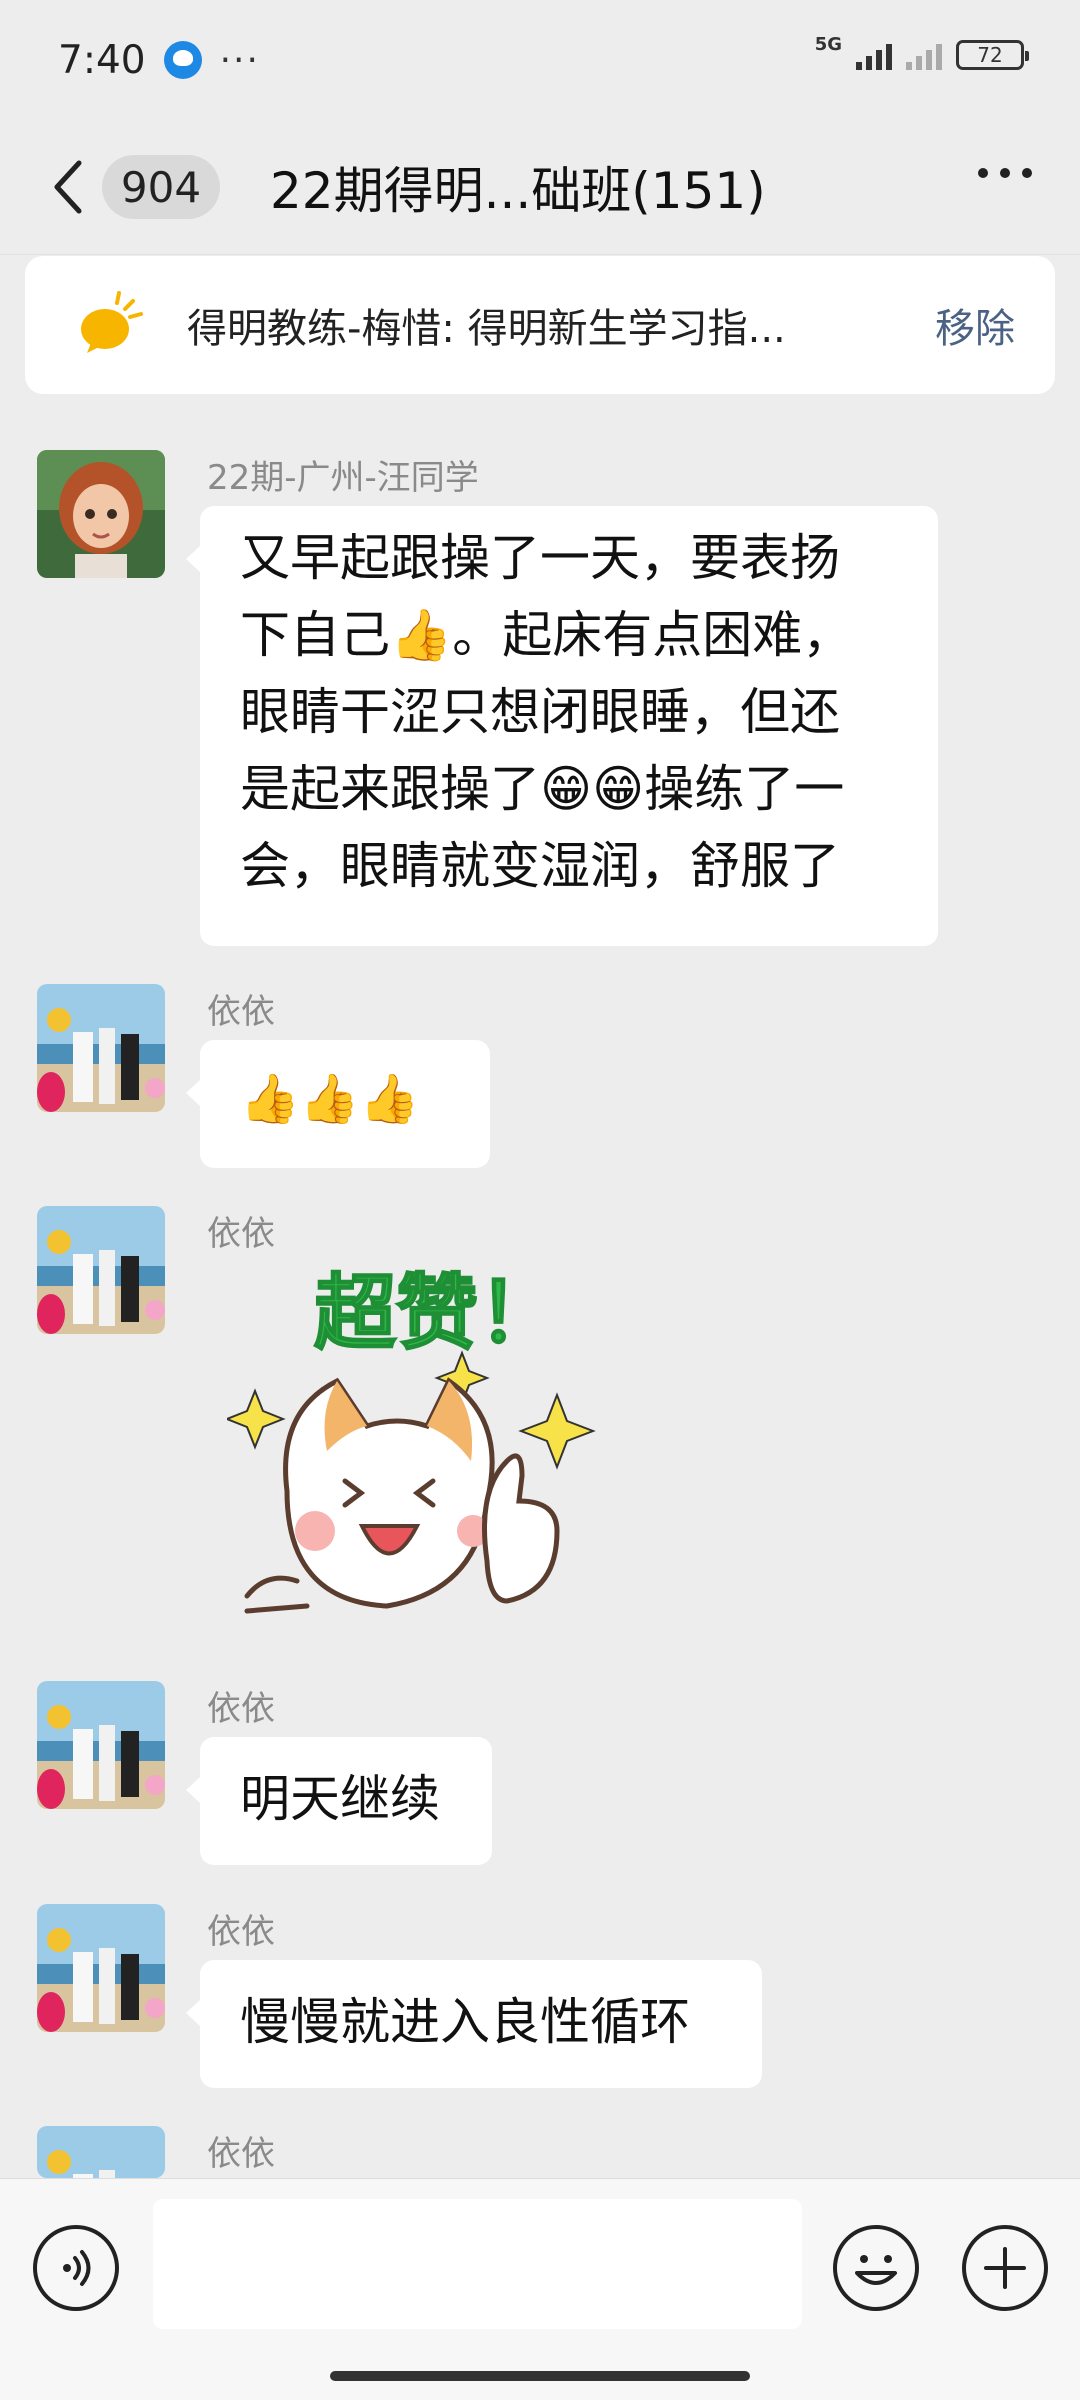 The image size is (1080, 2400). I want to click on more-functions-button, so click(1005, 2268).